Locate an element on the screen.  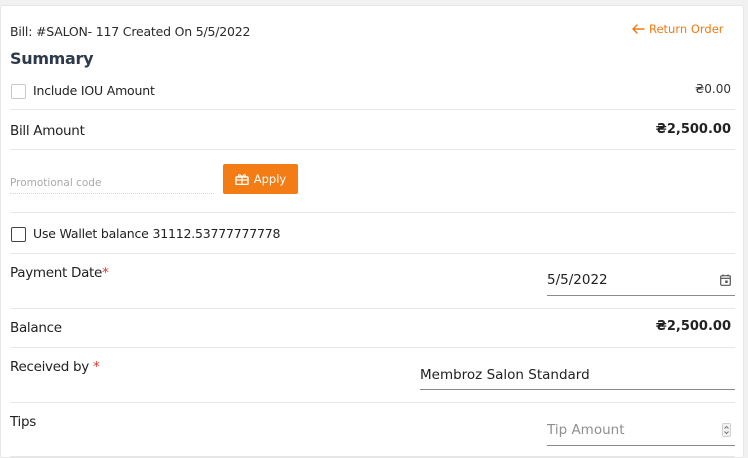
balance-label: Balance is located at coordinates (36, 328).